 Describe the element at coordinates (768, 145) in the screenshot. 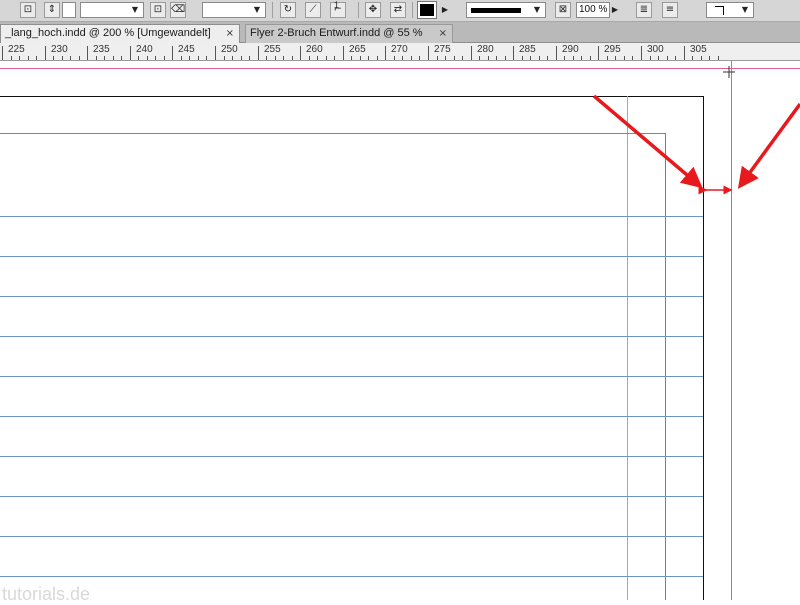

I see `annotation-arrow-right` at that location.